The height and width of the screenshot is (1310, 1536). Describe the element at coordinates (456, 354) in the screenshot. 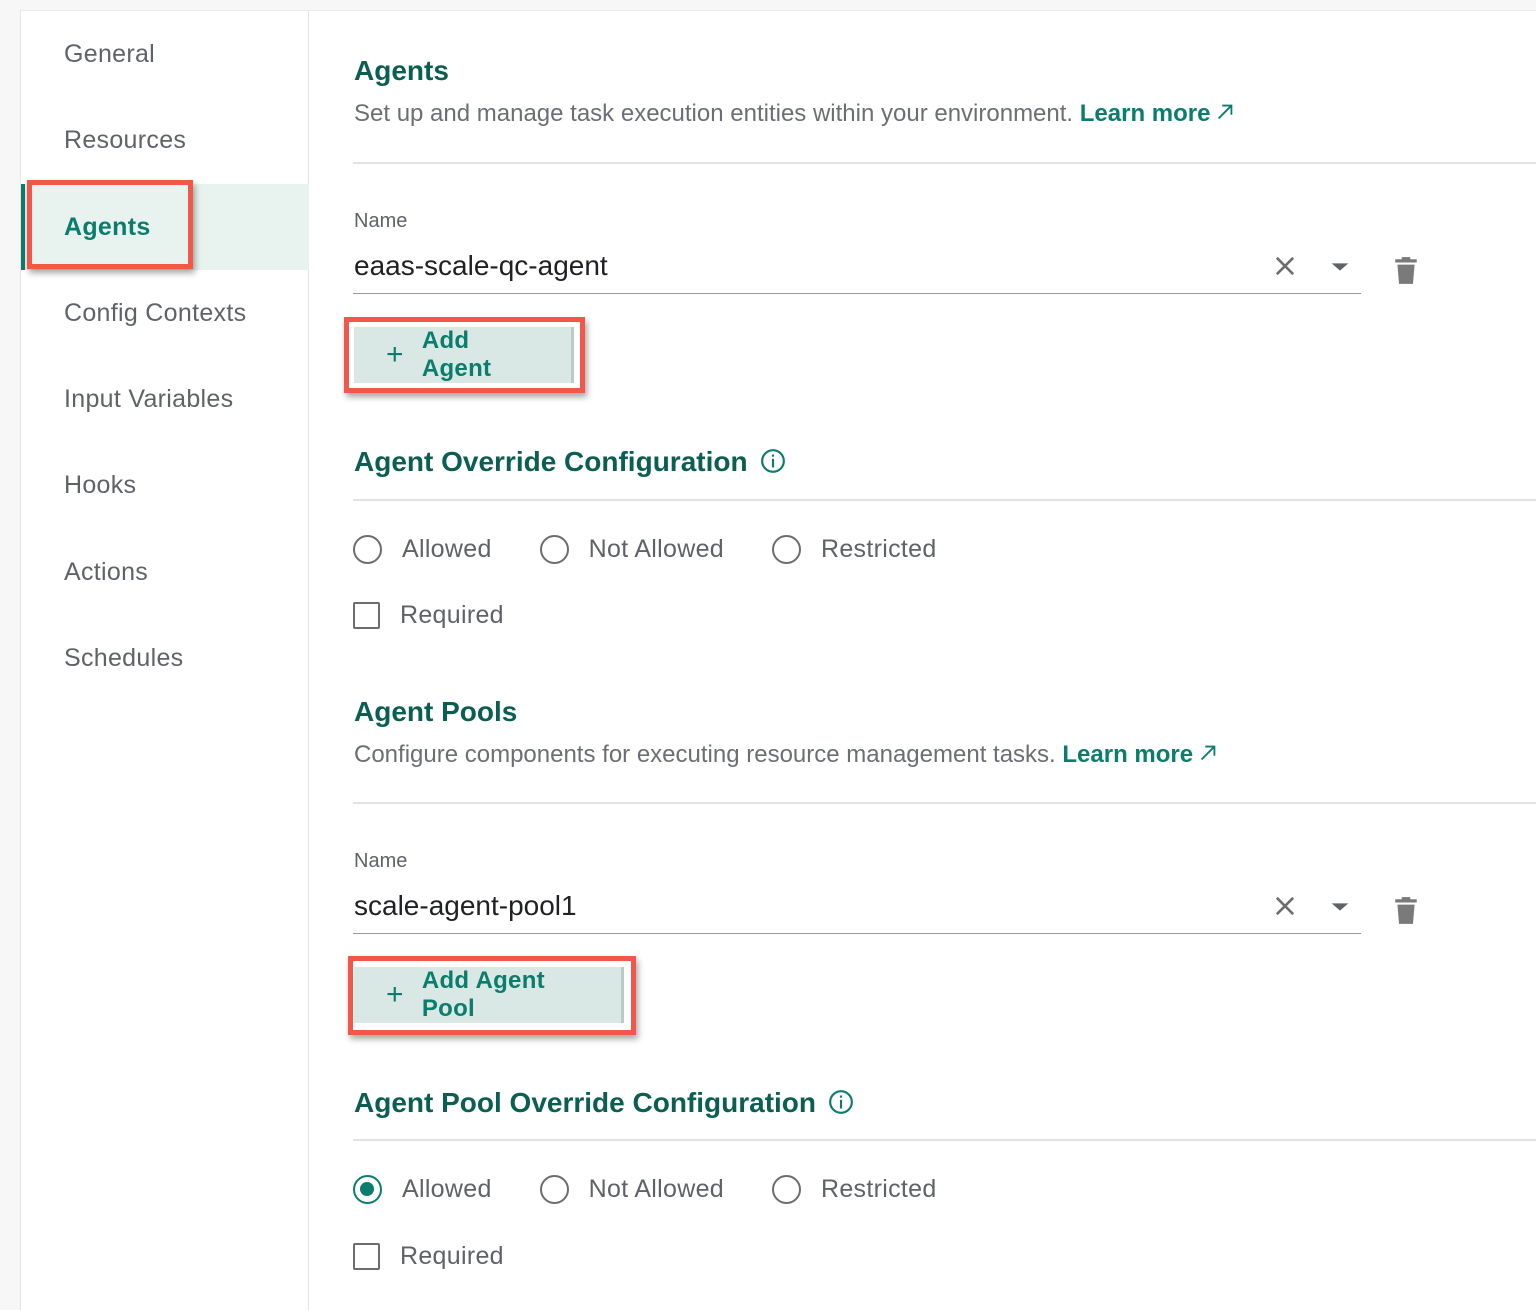

I see `add-agent-label: Add Agent` at that location.